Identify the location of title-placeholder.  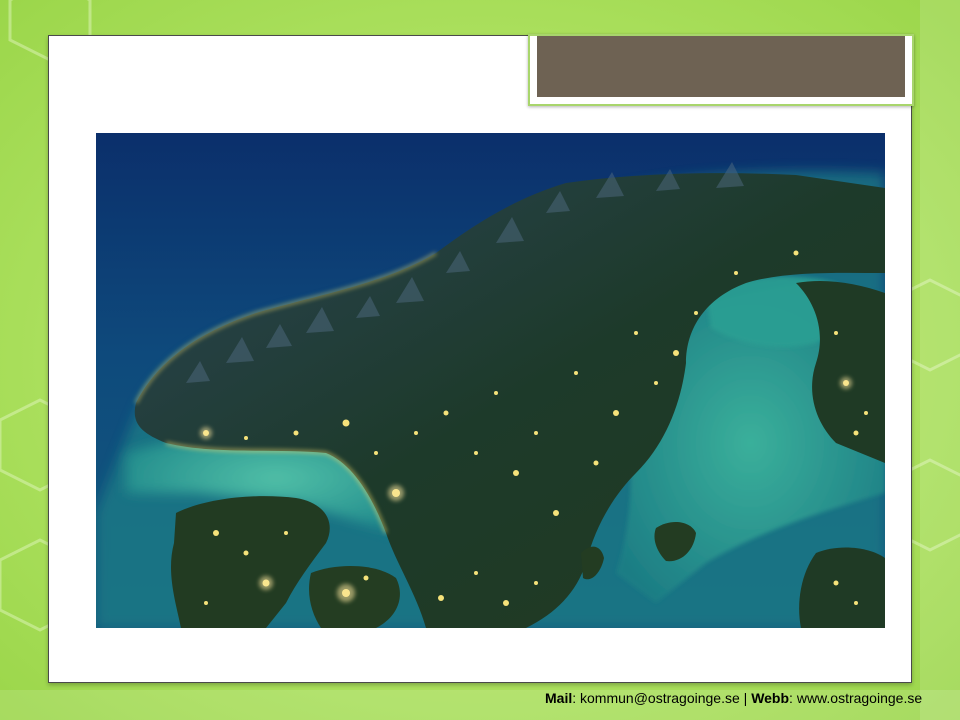
(721, 66).